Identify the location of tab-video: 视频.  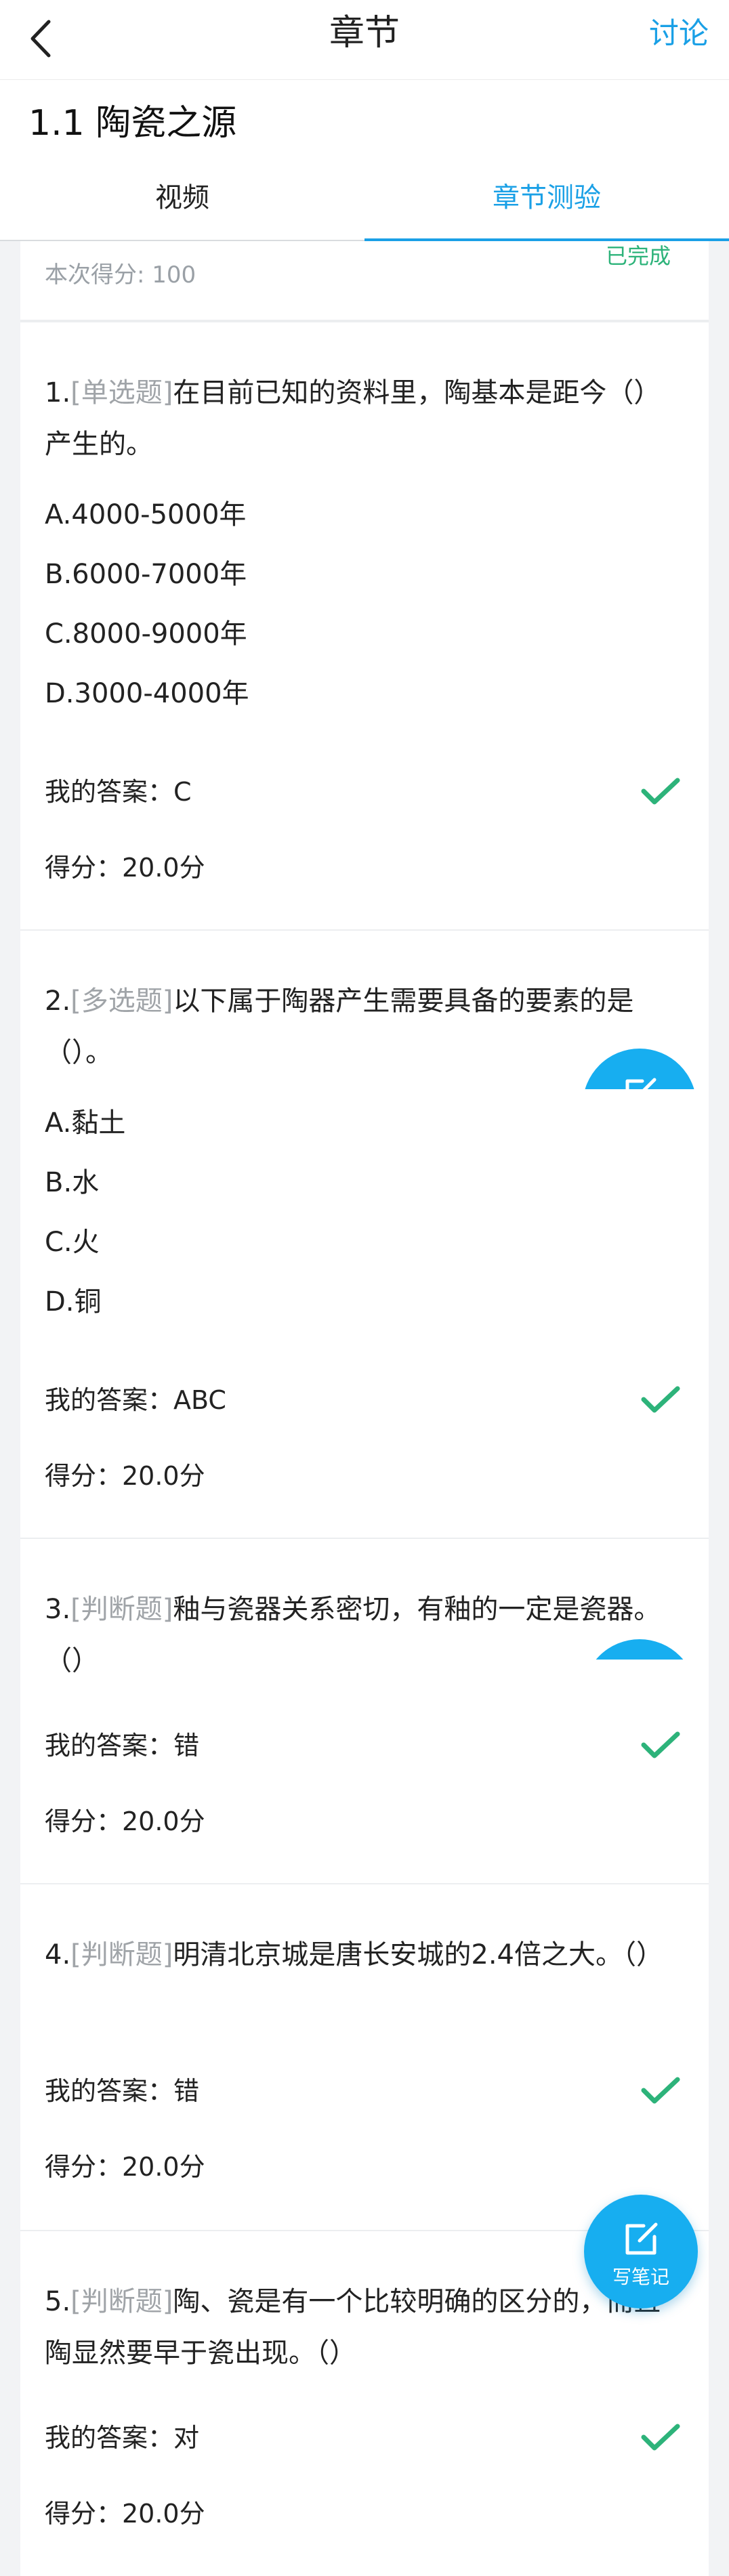
(182, 197).